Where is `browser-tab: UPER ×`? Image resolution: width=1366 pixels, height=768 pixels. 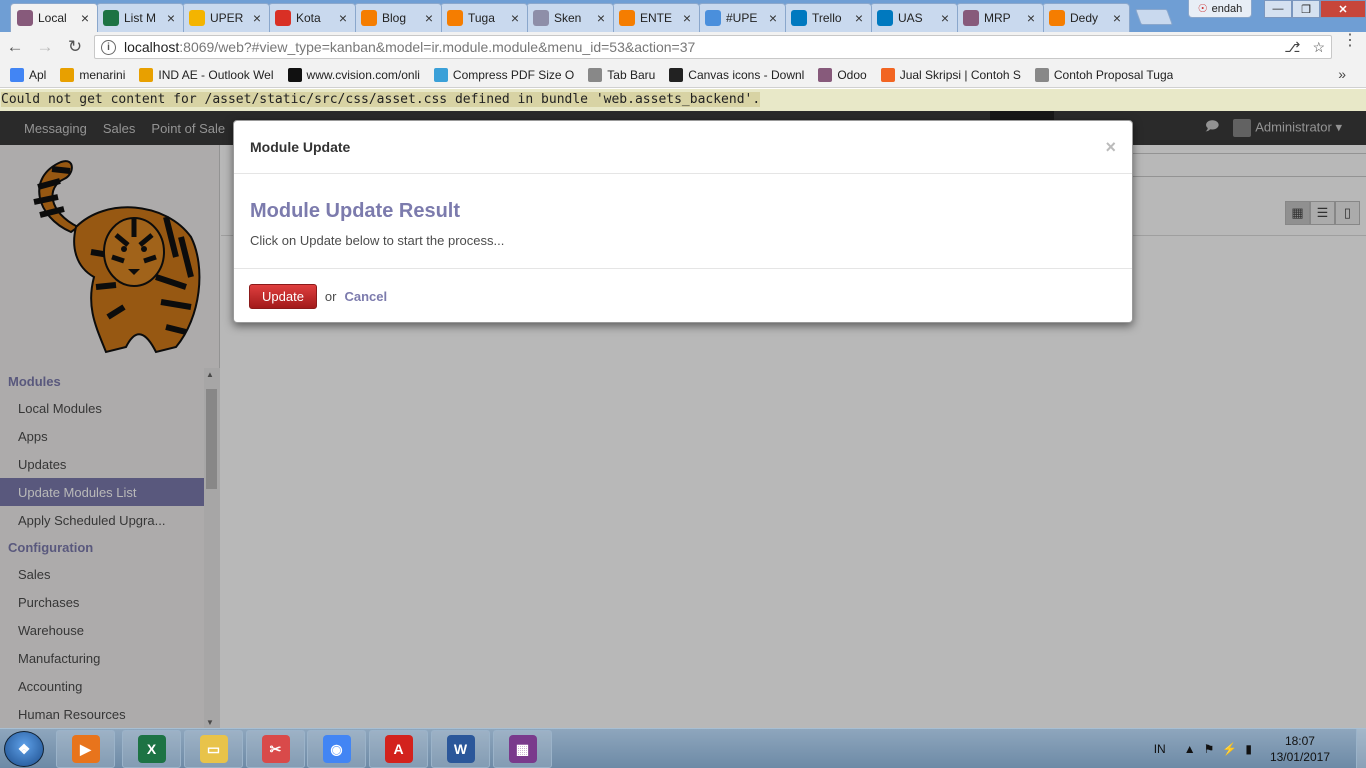
browser-tab: UPER × is located at coordinates (226, 17).